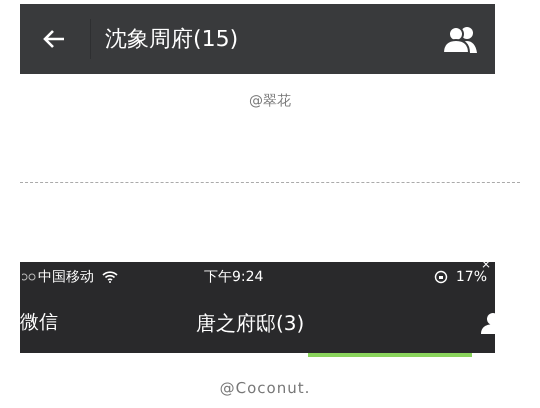 This screenshot has height=408, width=540. Describe the element at coordinates (54, 39) in the screenshot. I see `back-arrow-icon` at that location.